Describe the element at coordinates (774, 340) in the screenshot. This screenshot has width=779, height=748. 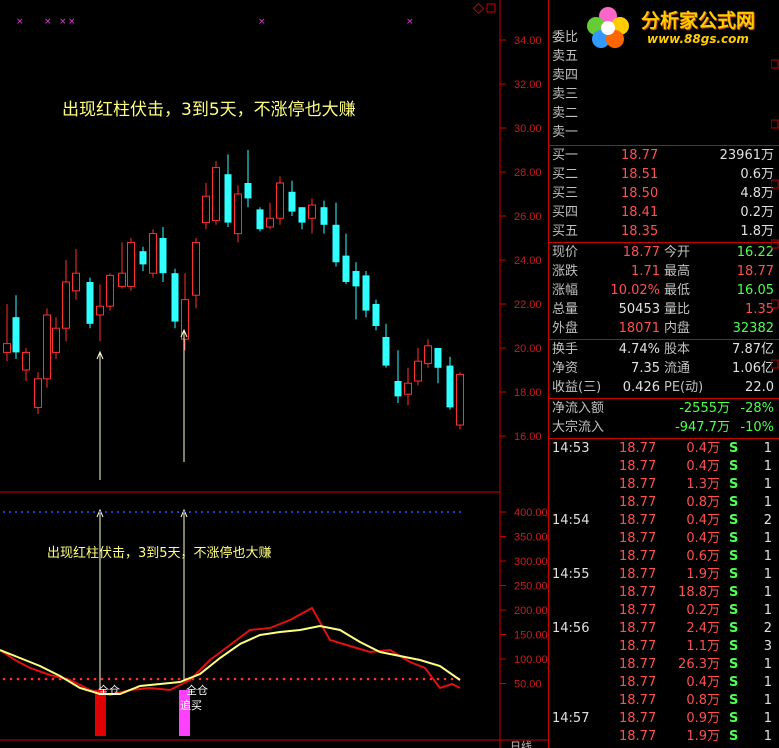
I see `scrollbar` at that location.